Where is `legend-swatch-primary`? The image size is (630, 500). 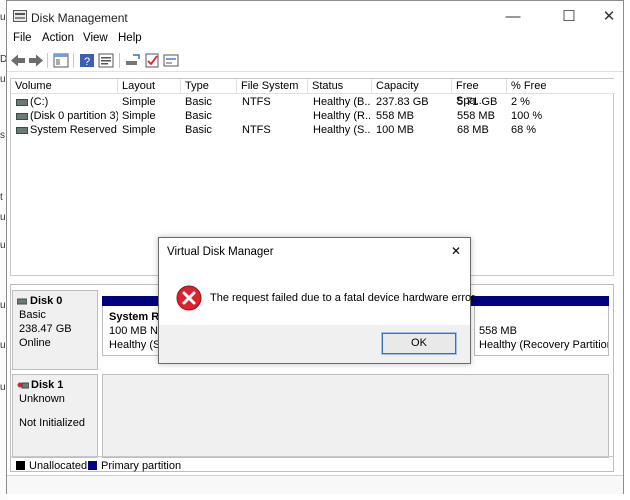 legend-swatch-primary is located at coordinates (92, 465).